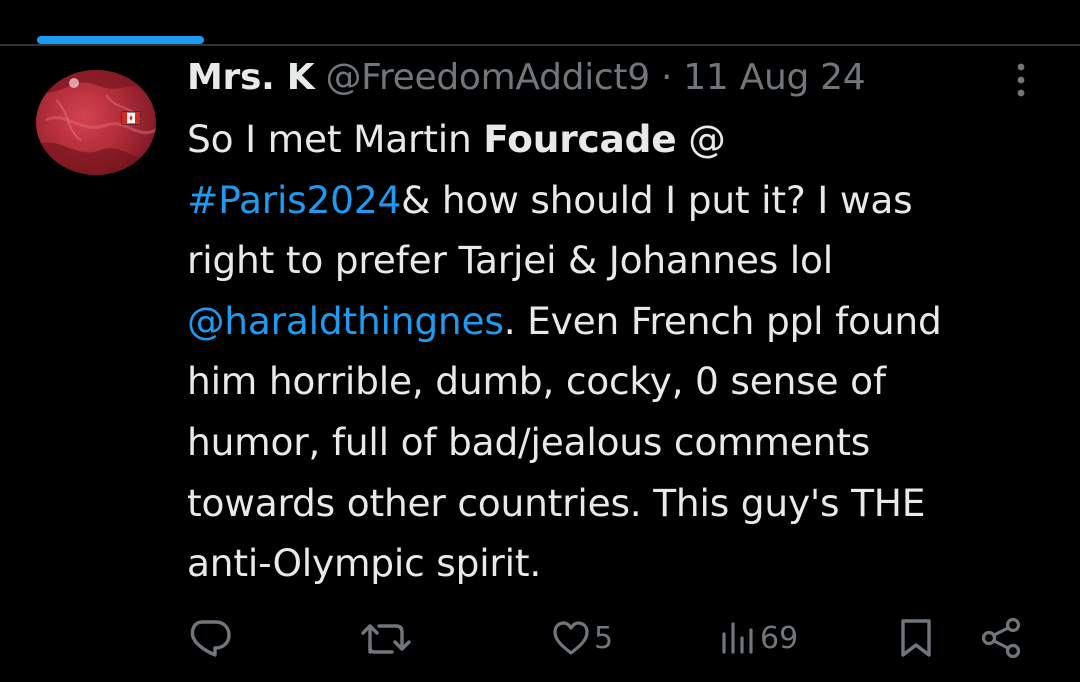  Describe the element at coordinates (738, 638) in the screenshot. I see `views-icon` at that location.